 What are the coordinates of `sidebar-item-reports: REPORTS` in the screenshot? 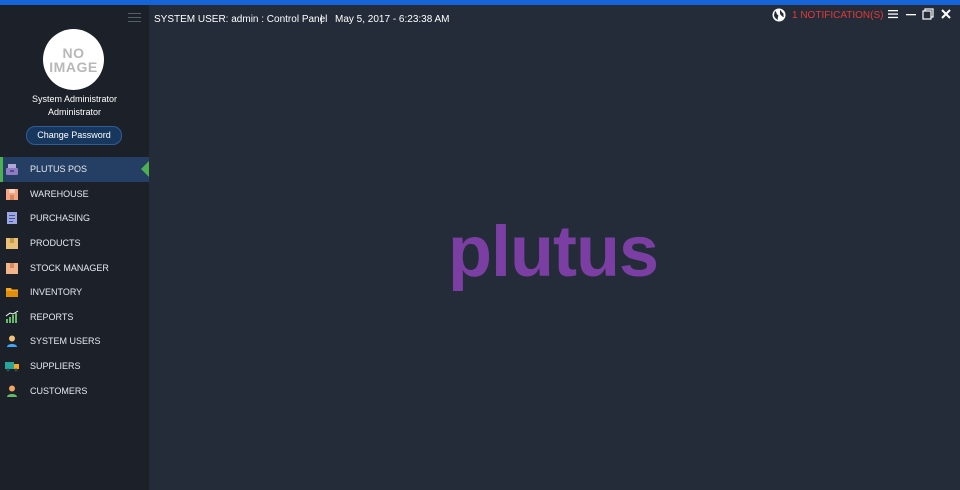 It's located at (74, 317).